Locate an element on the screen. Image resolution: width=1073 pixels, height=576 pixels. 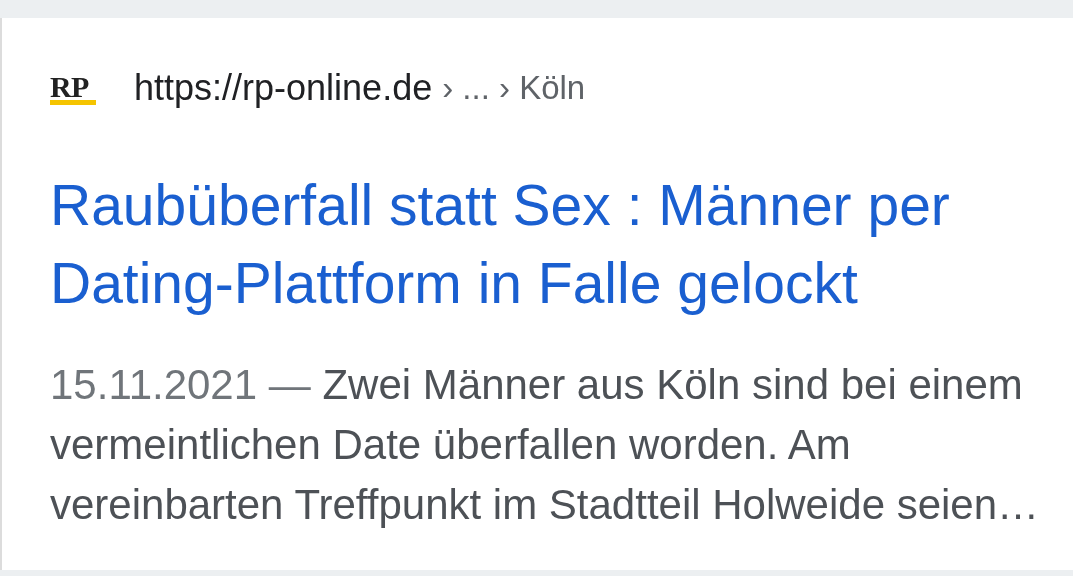
site-url: https://rp-online.de is located at coordinates (283, 88).